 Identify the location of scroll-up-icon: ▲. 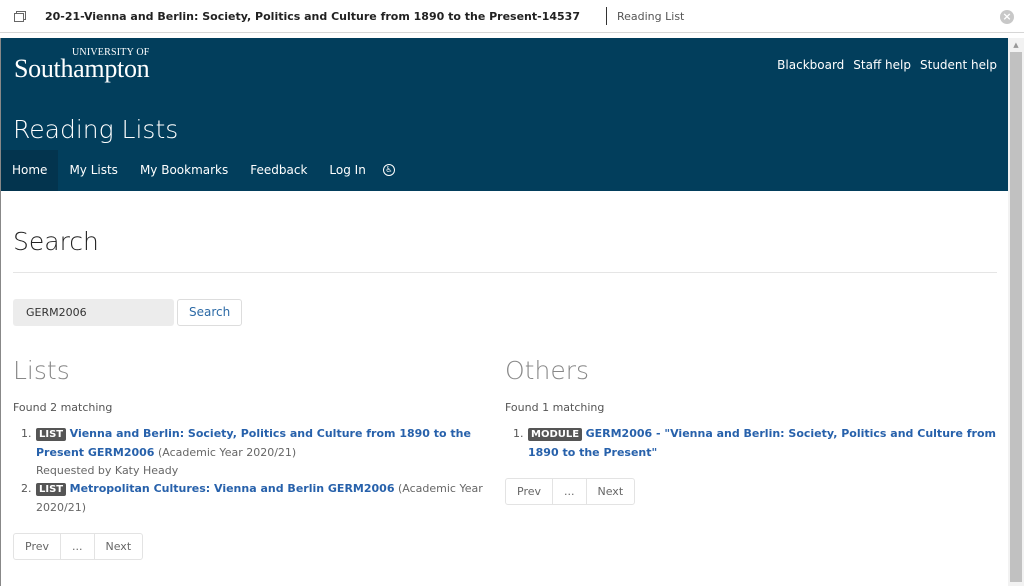
(1016, 45).